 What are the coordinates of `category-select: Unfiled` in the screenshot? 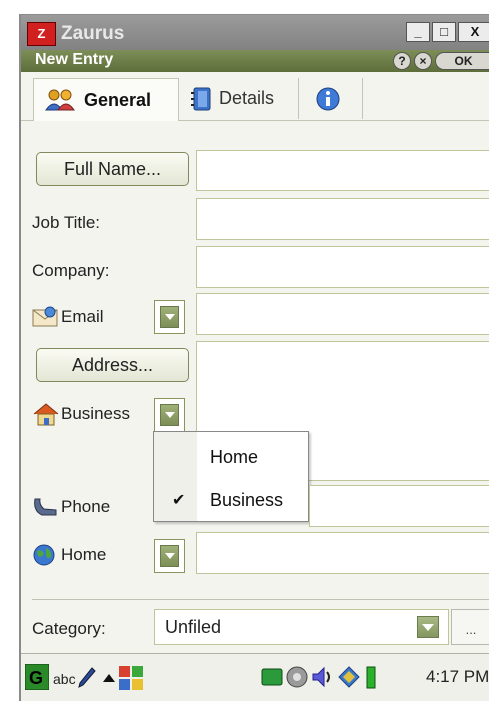 It's located at (301, 627).